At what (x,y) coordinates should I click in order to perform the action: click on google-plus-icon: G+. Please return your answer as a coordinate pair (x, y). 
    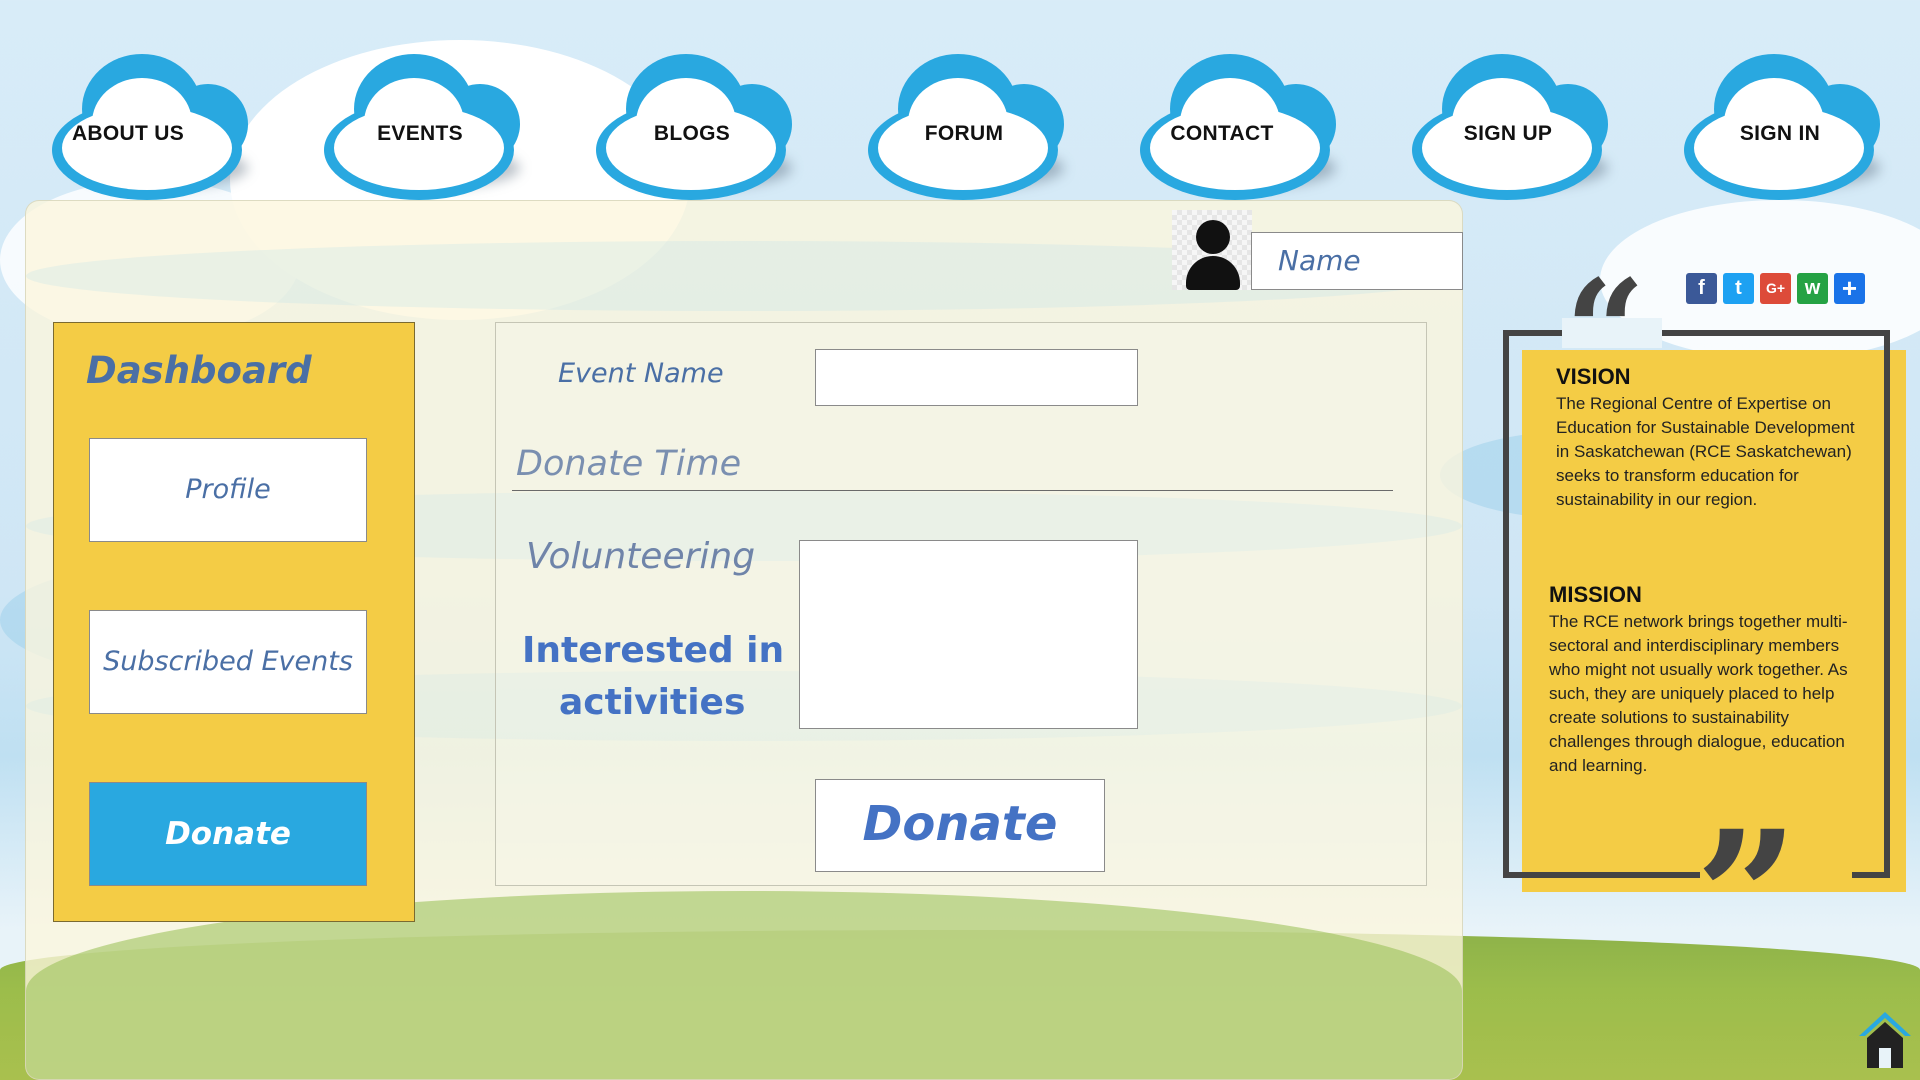
    Looking at the image, I should click on (1775, 288).